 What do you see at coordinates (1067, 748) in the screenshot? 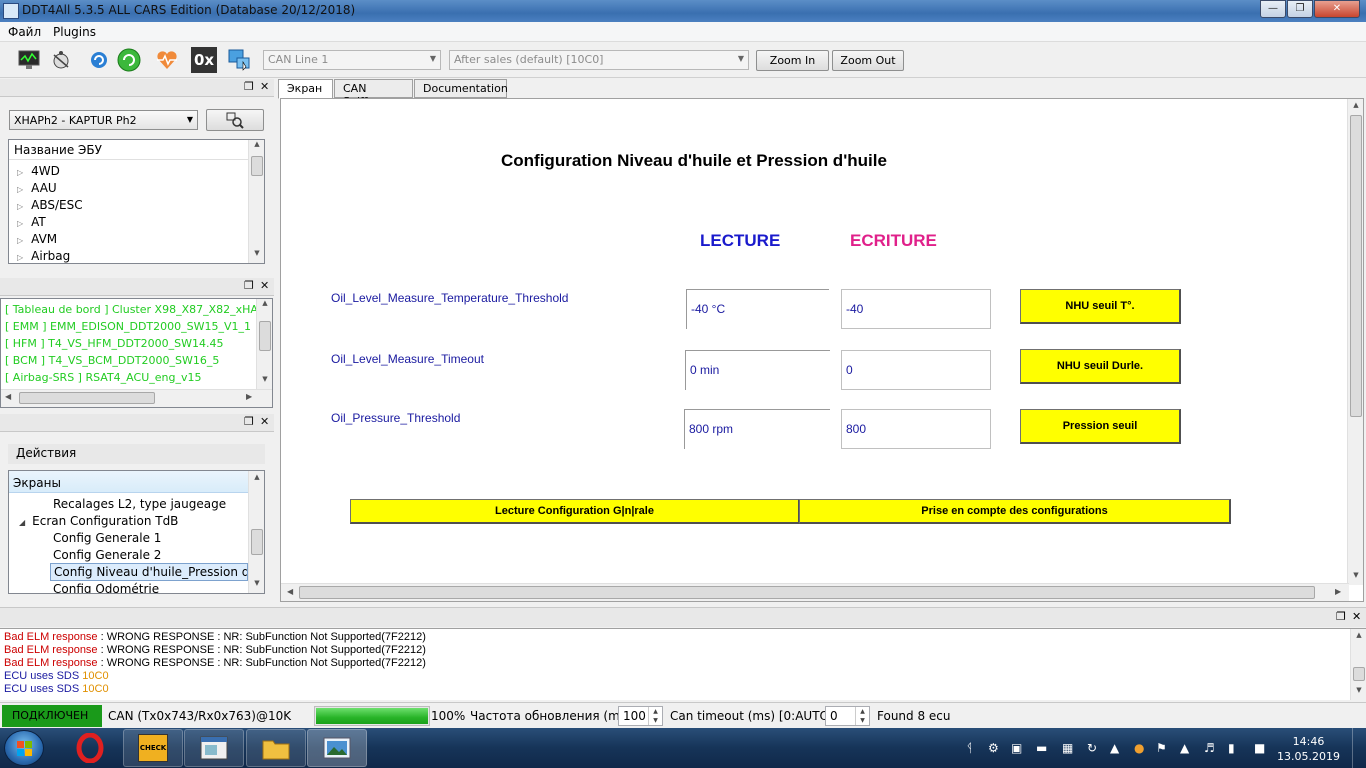
I see `tray-network-icon: ▦` at bounding box center [1067, 748].